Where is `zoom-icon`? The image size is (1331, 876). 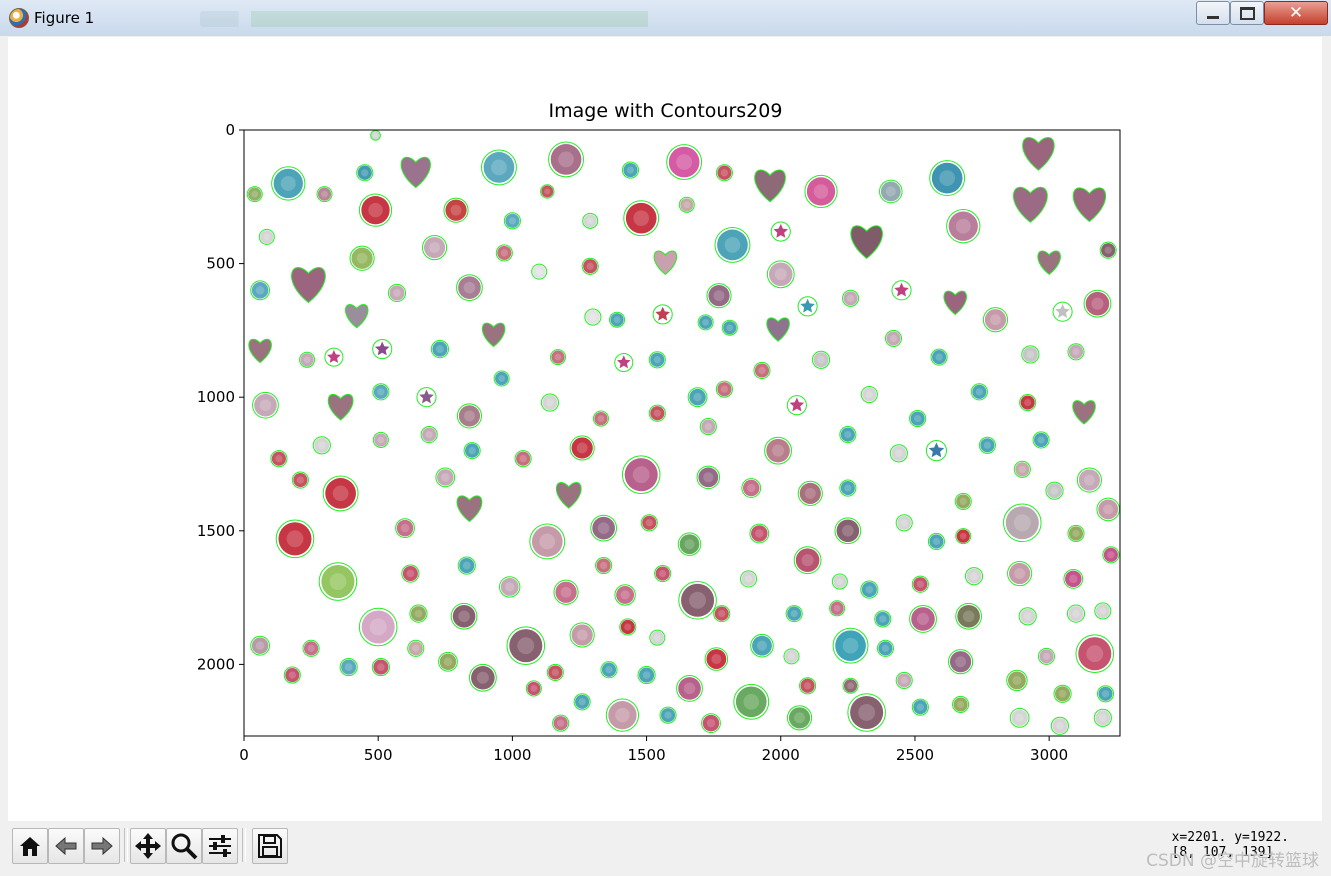
zoom-icon is located at coordinates (184, 846).